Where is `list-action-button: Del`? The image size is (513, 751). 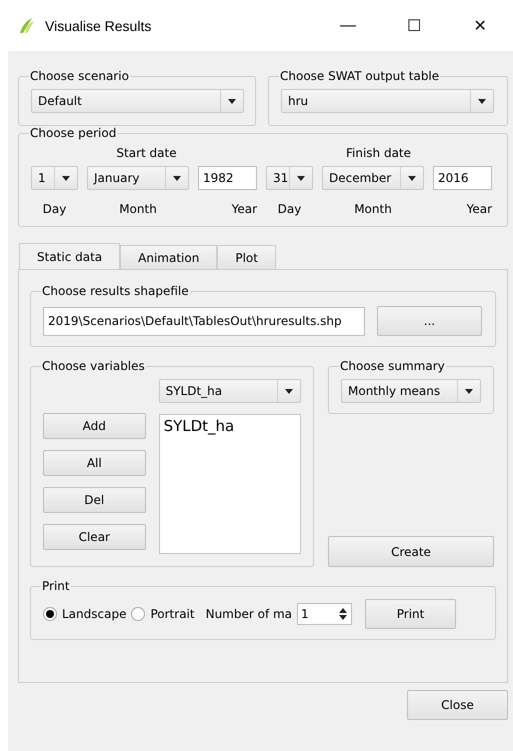 list-action-button: Del is located at coordinates (94, 500).